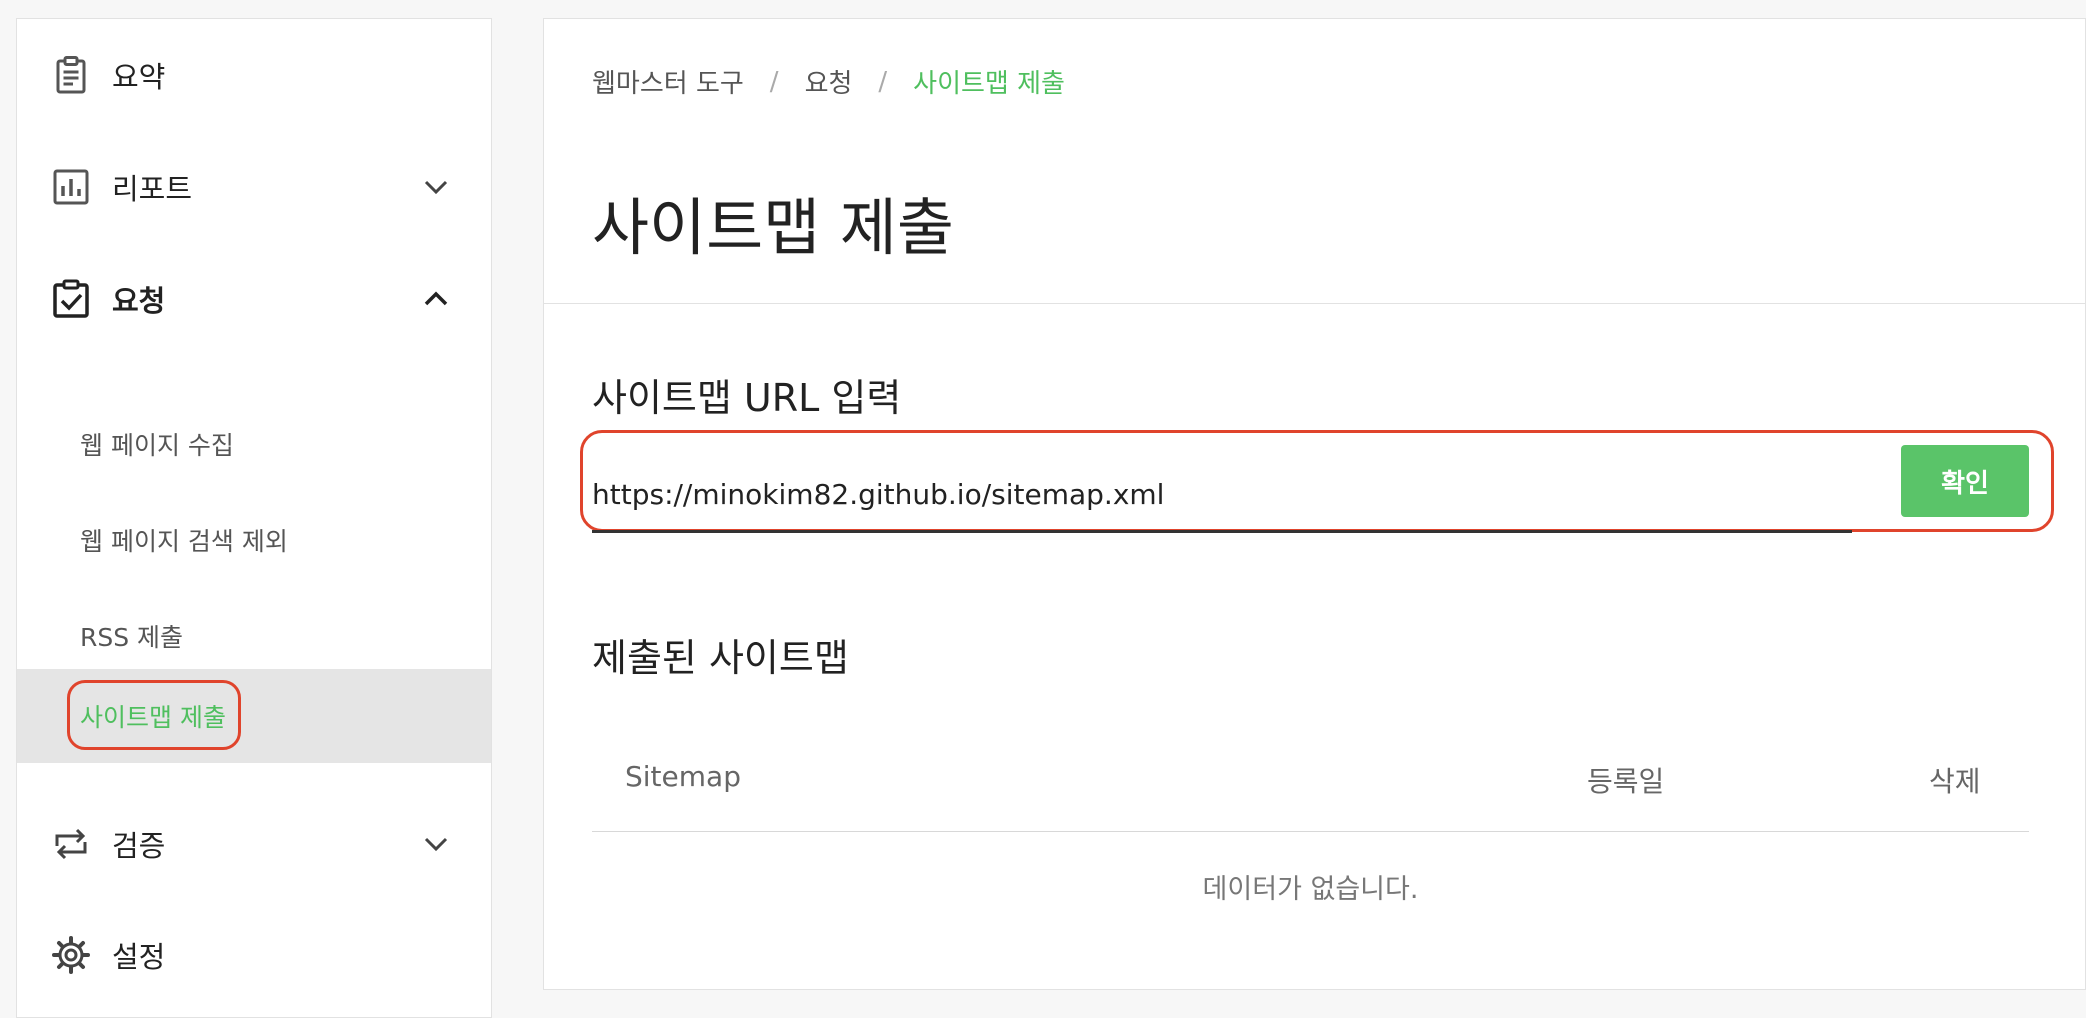 The width and height of the screenshot is (2086, 1018). I want to click on sidebar-item-verify: 검증, so click(254, 844).